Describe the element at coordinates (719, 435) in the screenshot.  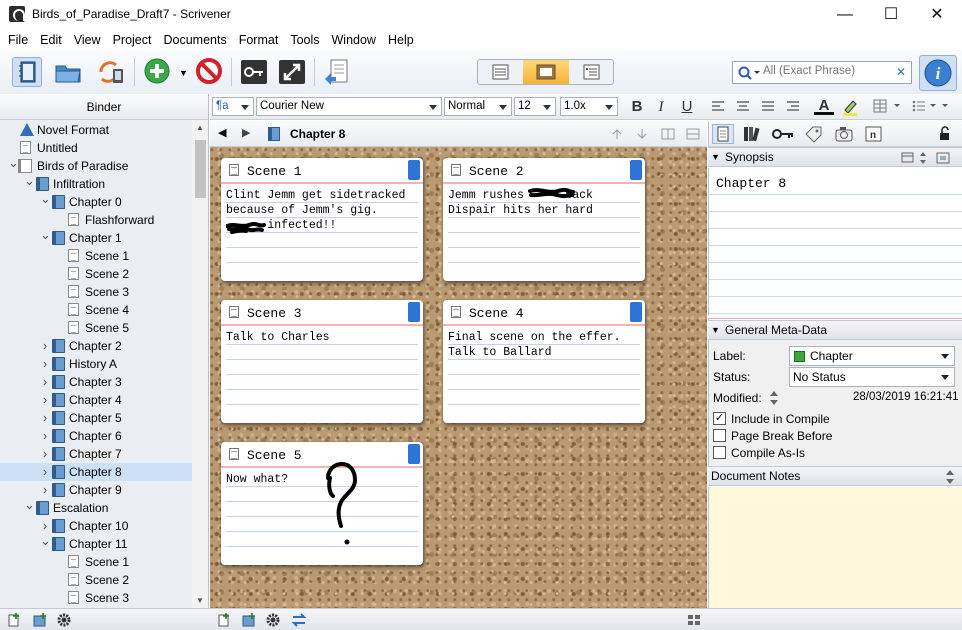
I see `page-break-checkbox` at that location.